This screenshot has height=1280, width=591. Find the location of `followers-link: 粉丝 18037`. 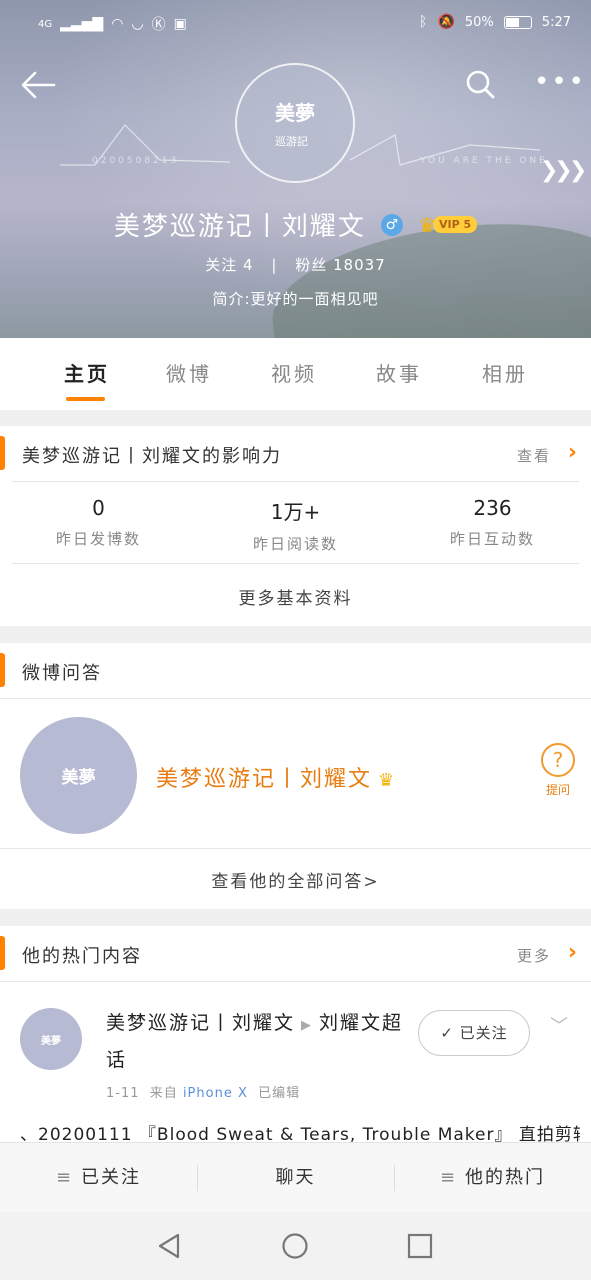

followers-link: 粉丝 18037 is located at coordinates (340, 265).